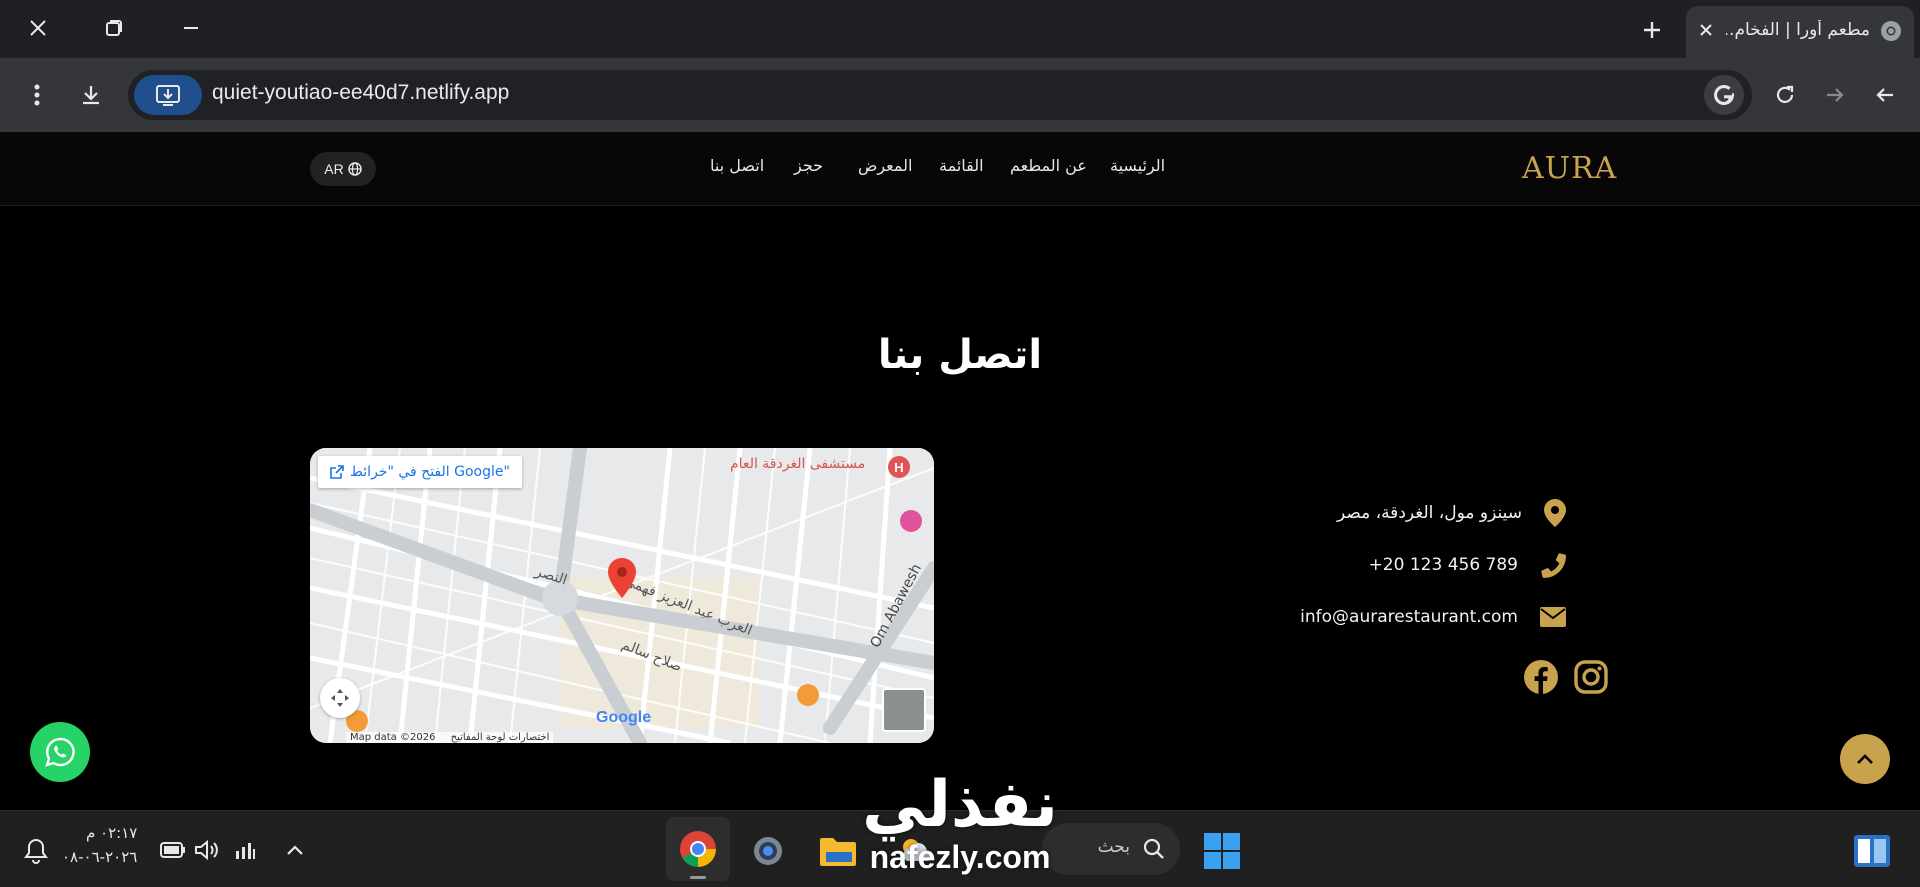  I want to click on taskbar-weather-icon, so click(915, 851).